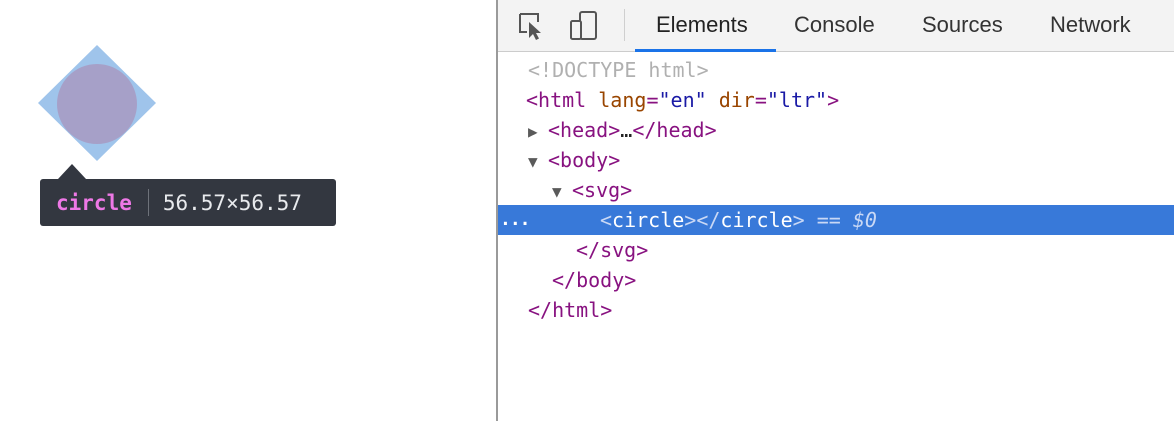 This screenshot has height=421, width=1174. What do you see at coordinates (584, 130) in the screenshot?
I see `head-tag-name: head` at bounding box center [584, 130].